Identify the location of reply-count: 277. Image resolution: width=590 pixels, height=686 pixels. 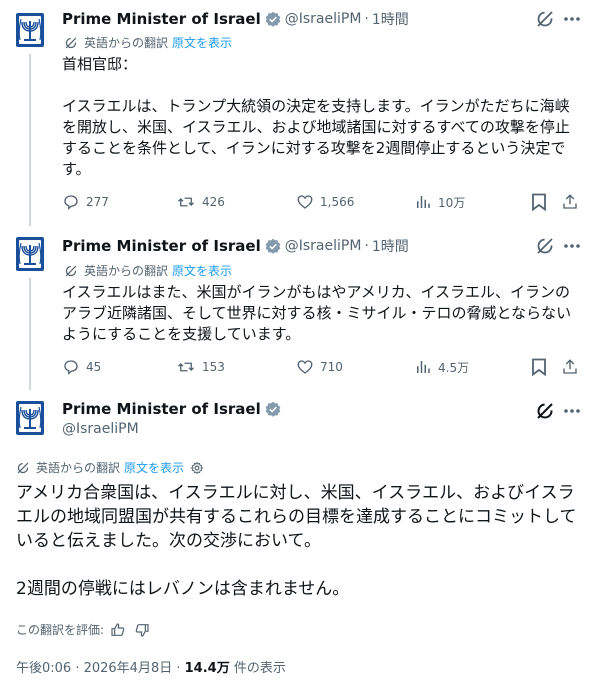
(97, 202).